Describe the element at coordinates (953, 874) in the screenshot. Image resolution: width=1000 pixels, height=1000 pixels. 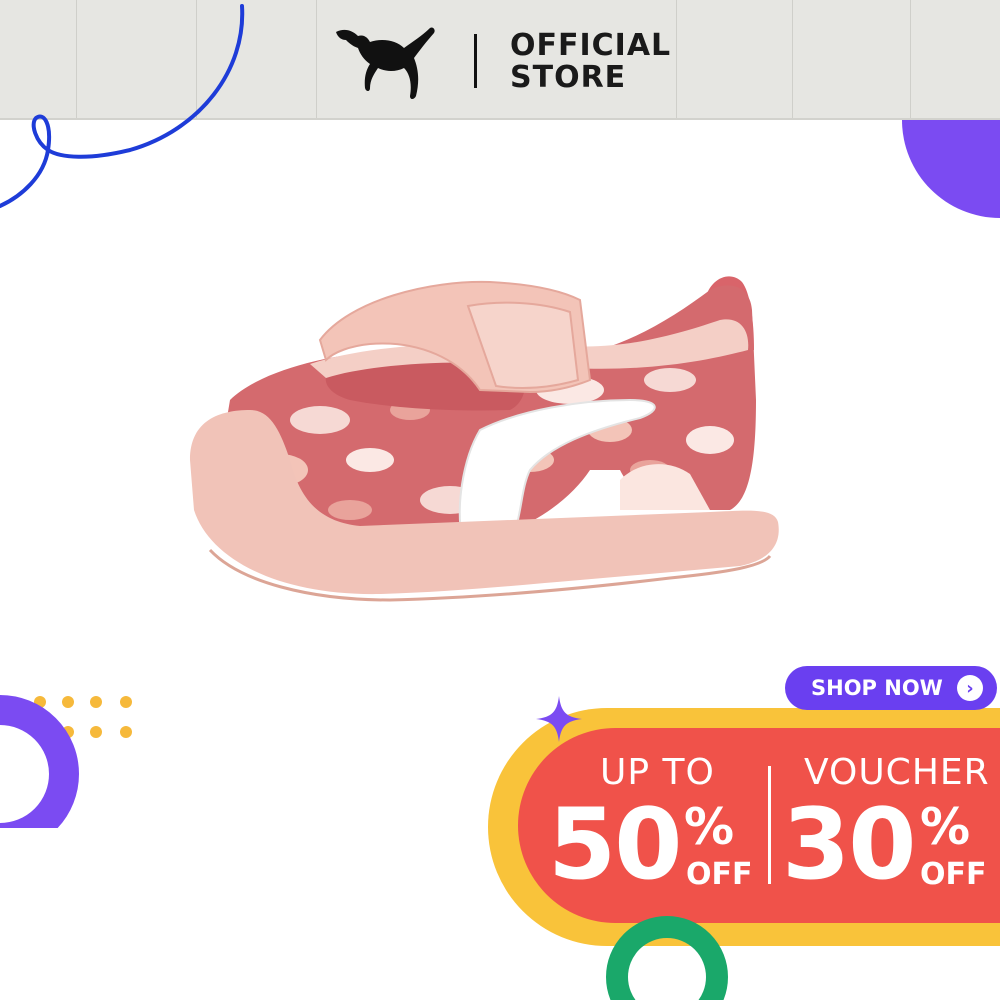
I see `promo-right-off: OFF` at that location.